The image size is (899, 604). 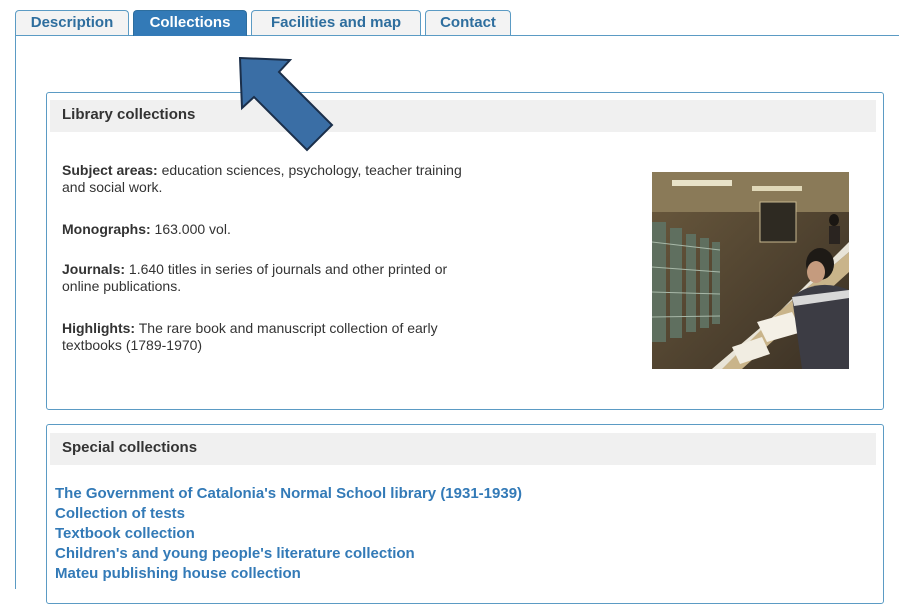 What do you see at coordinates (94, 269) in the screenshot?
I see `journals-label: Journals:` at bounding box center [94, 269].